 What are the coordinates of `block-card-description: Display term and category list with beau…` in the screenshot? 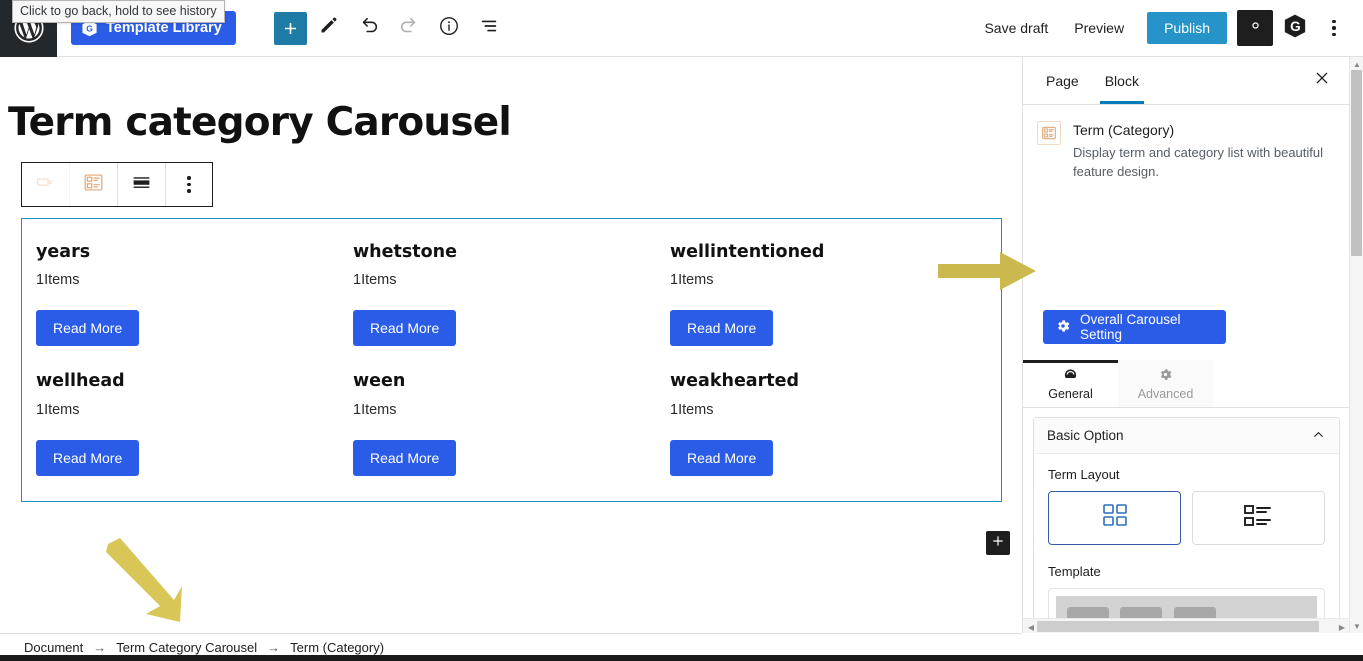 It's located at (1198, 162).